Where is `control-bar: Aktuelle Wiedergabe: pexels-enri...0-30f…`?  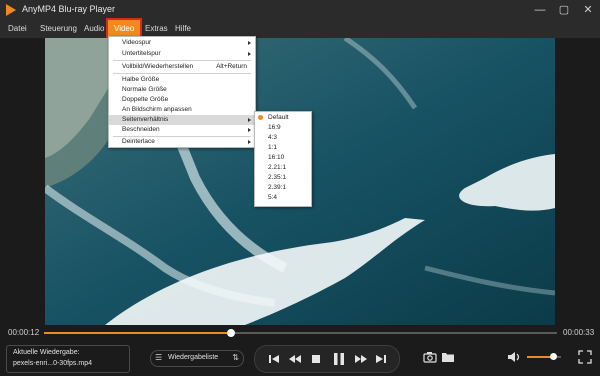 control-bar: Aktuelle Wiedergabe: pexels-enri...0-30f… is located at coordinates (300, 358).